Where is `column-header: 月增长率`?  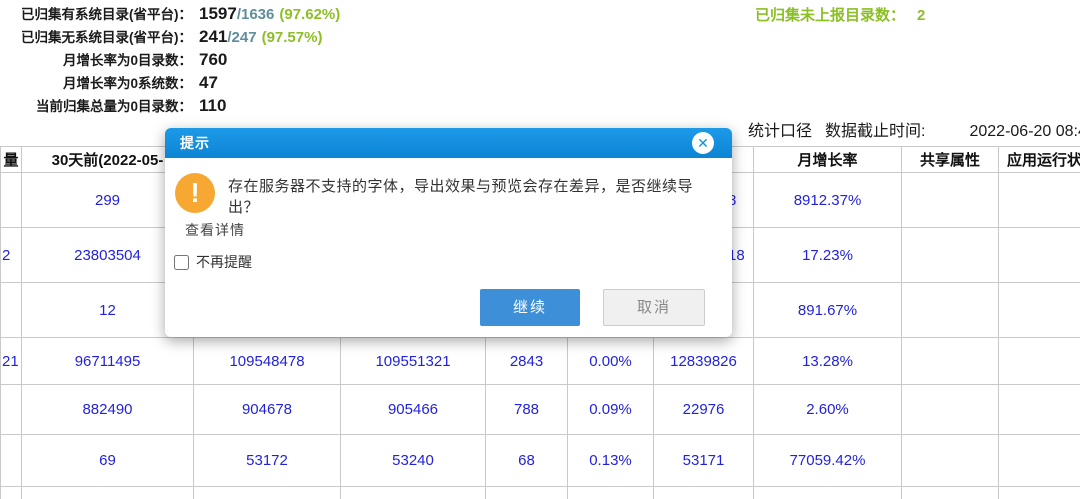
column-header: 月增长率 is located at coordinates (827, 159).